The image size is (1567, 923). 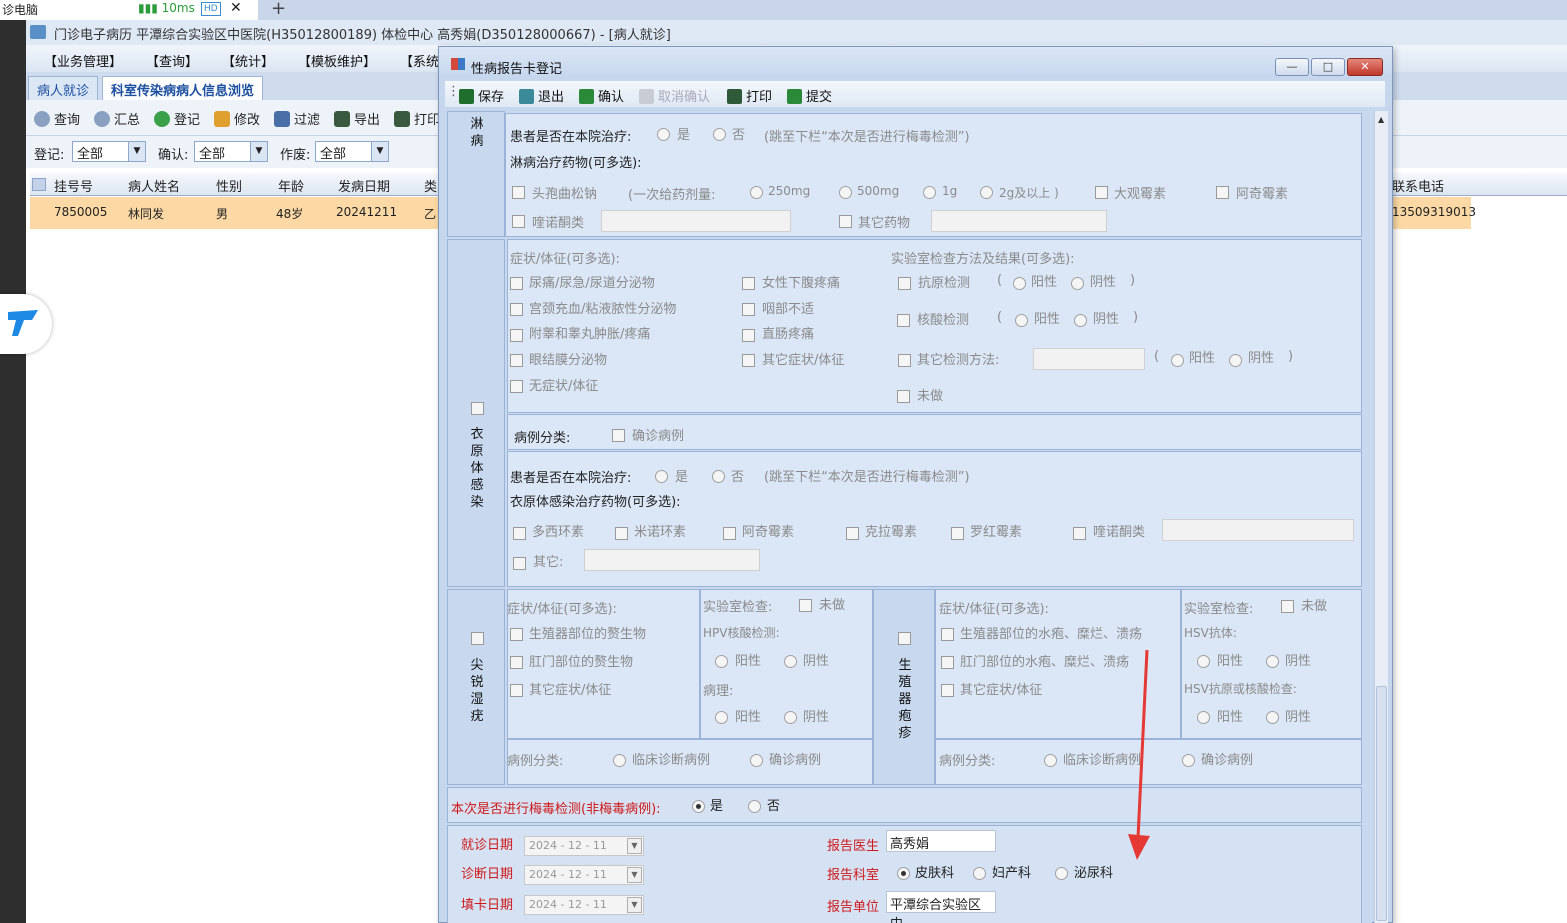 What do you see at coordinates (477, 638) in the screenshot?
I see `condyloma-section-checkbox` at bounding box center [477, 638].